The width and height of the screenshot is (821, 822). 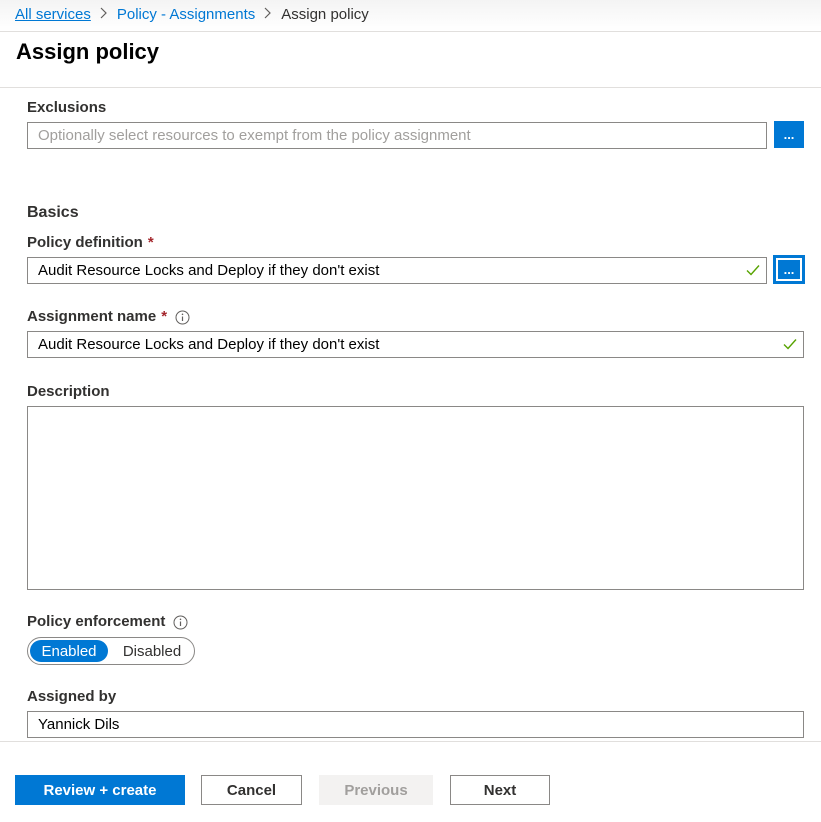 I want to click on breadcrumb-policy-assignments: Policy - Assignments, so click(x=186, y=14).